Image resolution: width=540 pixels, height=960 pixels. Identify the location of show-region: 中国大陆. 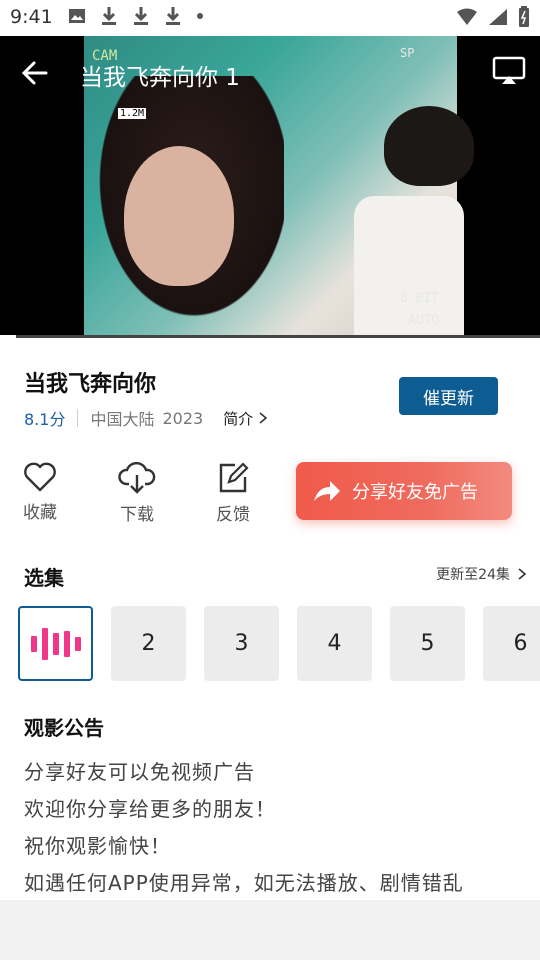
(122, 419).